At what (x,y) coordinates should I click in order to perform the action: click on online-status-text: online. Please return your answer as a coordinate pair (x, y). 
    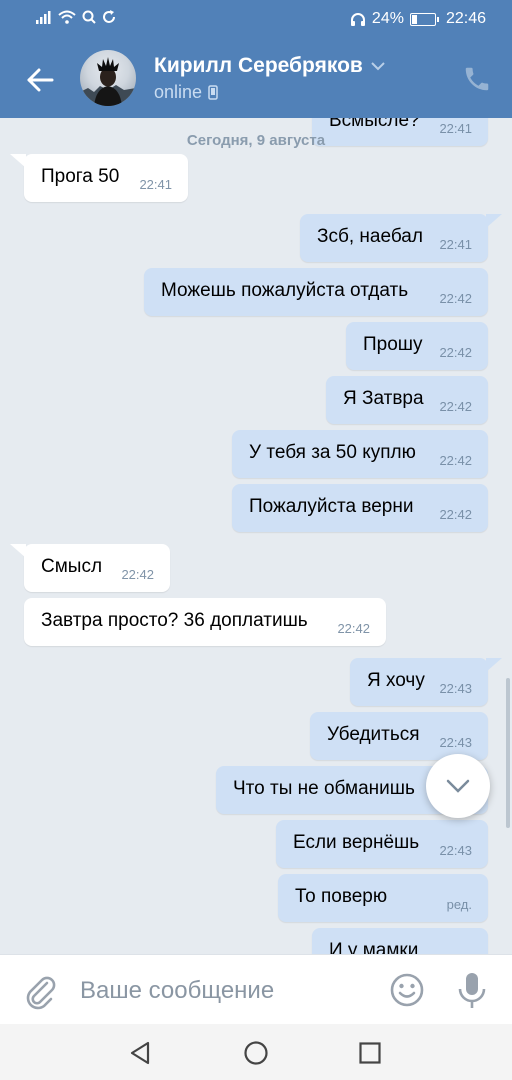
    Looking at the image, I should click on (178, 92).